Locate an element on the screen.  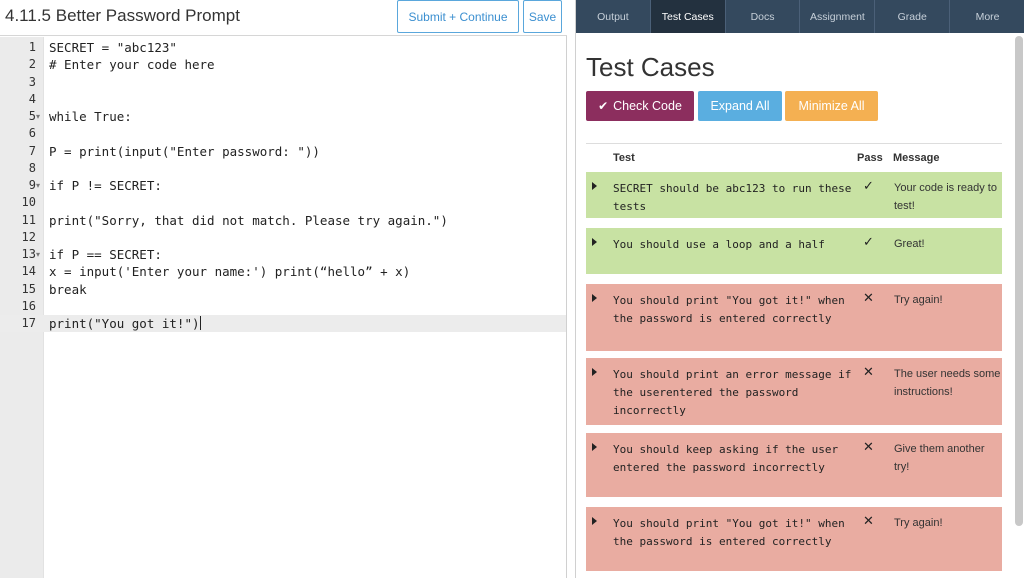
code-text: while True: is located at coordinates (90, 116).